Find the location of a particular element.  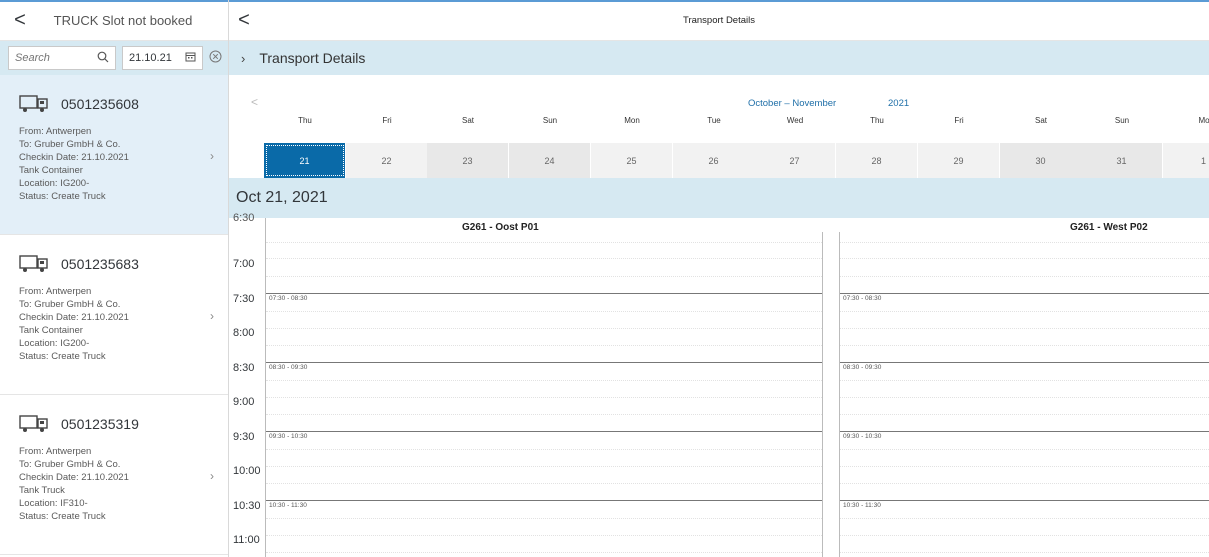

calendar-day: 31 is located at coordinates (1122, 160).